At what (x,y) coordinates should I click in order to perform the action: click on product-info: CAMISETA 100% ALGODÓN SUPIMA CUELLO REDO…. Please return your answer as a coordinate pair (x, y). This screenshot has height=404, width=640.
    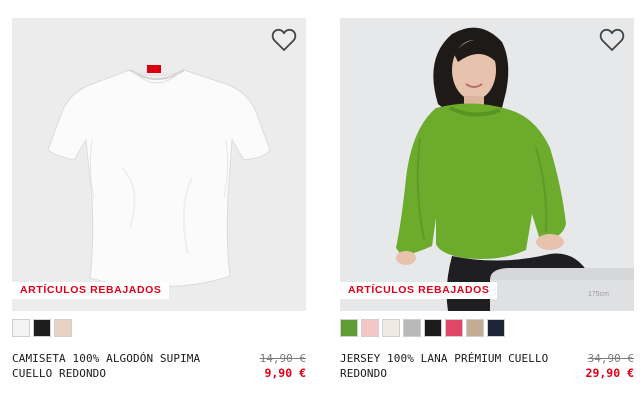
    Looking at the image, I should click on (159, 368).